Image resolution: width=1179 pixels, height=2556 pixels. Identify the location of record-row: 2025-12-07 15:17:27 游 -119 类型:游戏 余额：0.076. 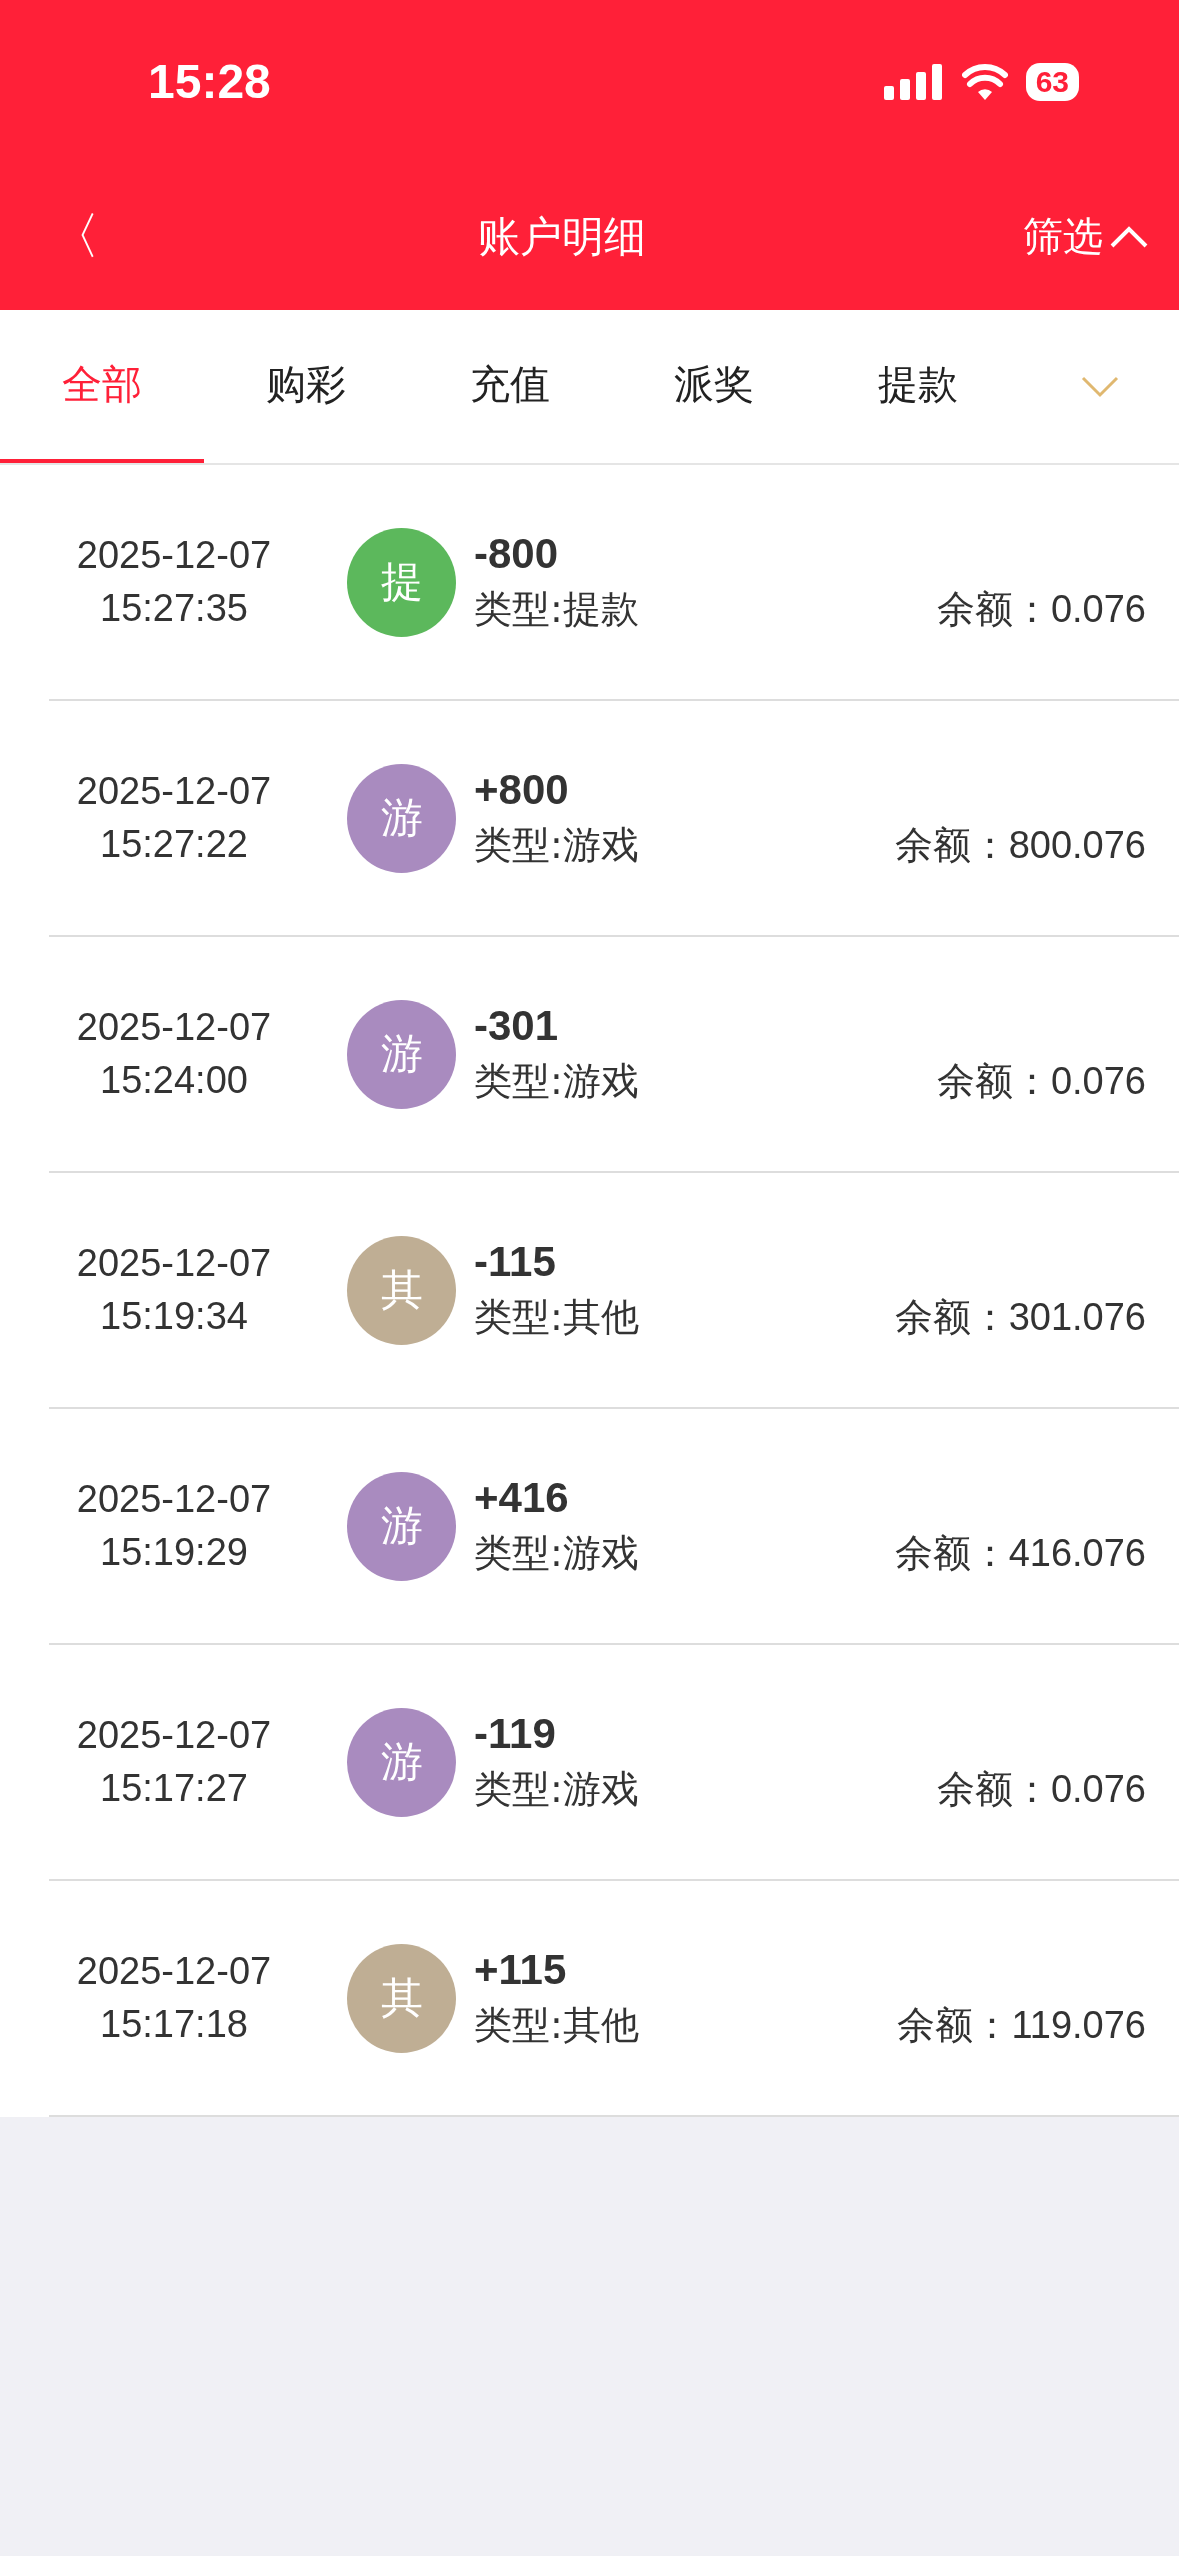
(614, 1763).